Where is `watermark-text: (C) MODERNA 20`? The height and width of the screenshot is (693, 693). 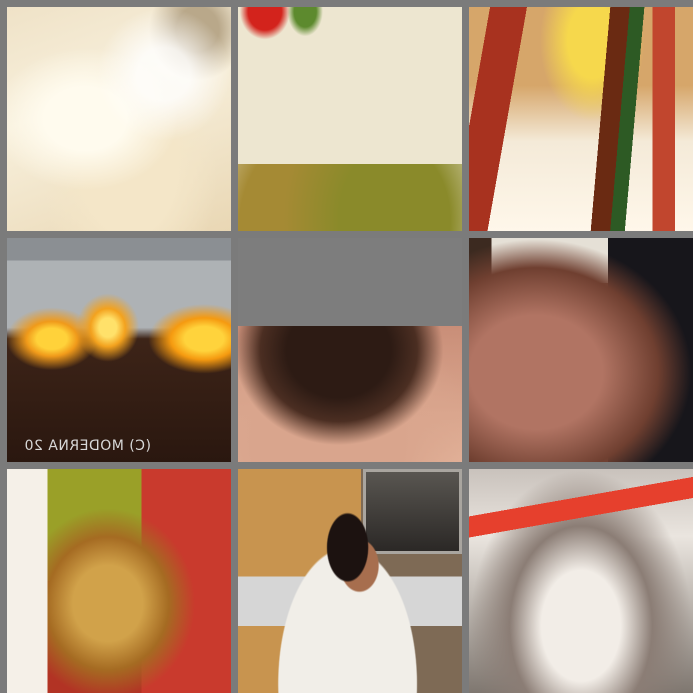
watermark-text: (C) MODERNA 20 is located at coordinates (87, 446).